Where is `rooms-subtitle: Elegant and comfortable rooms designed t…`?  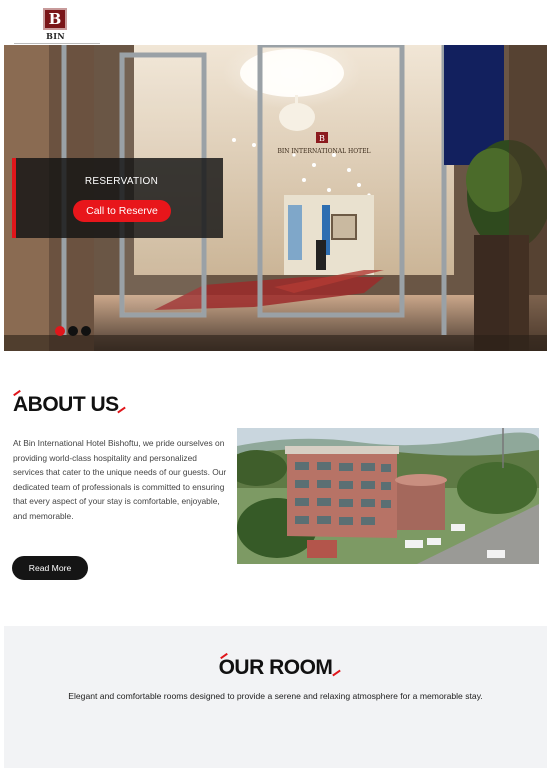
rooms-subtitle: Elegant and comfortable rooms designed t… is located at coordinates (275, 696).